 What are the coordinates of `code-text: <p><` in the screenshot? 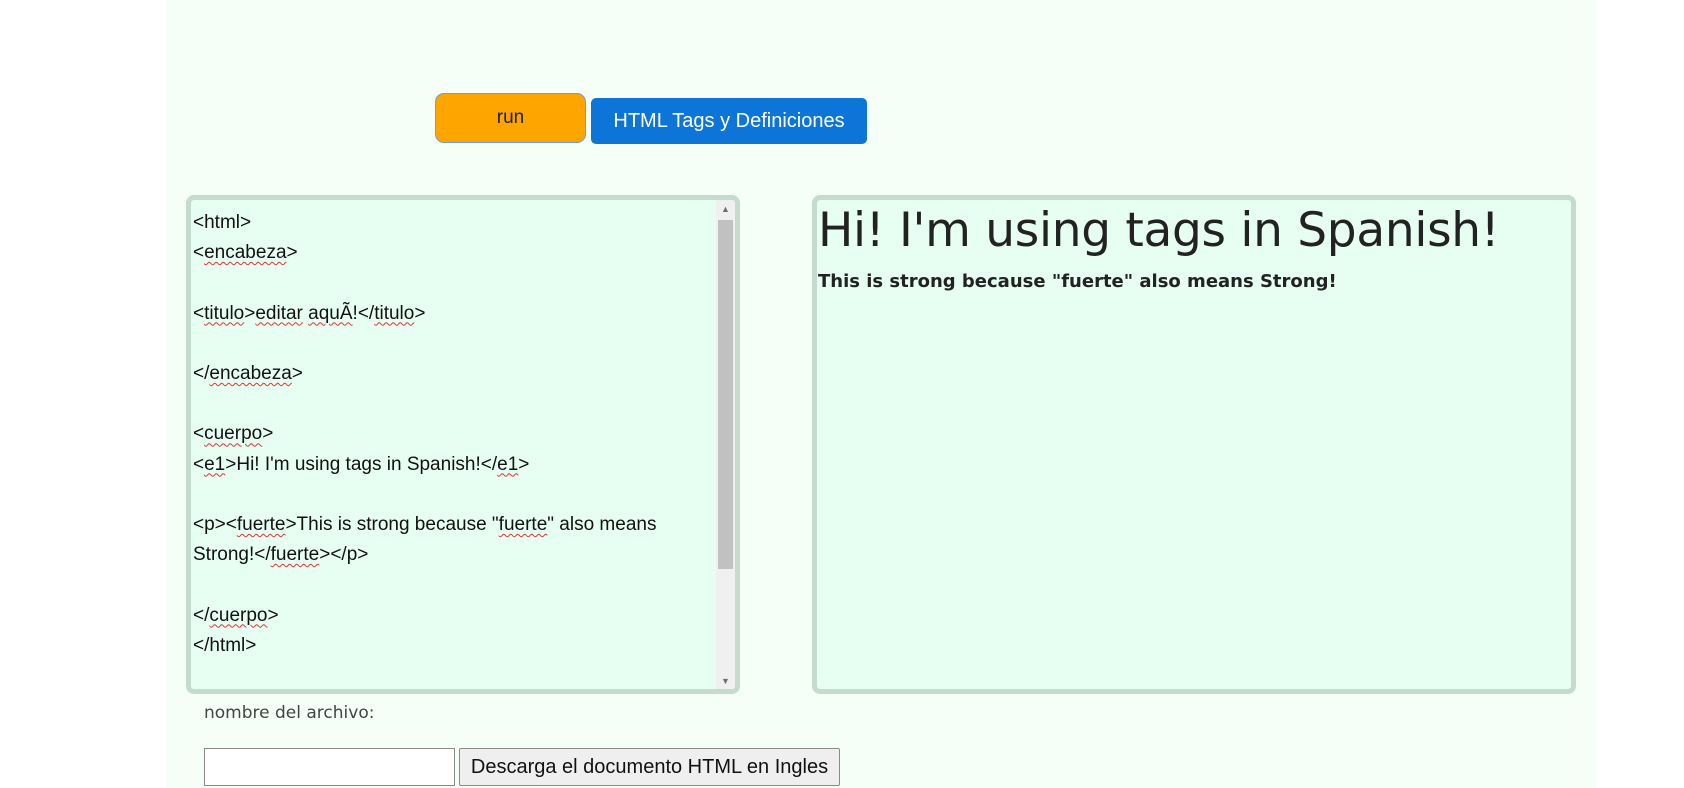 It's located at (215, 524).